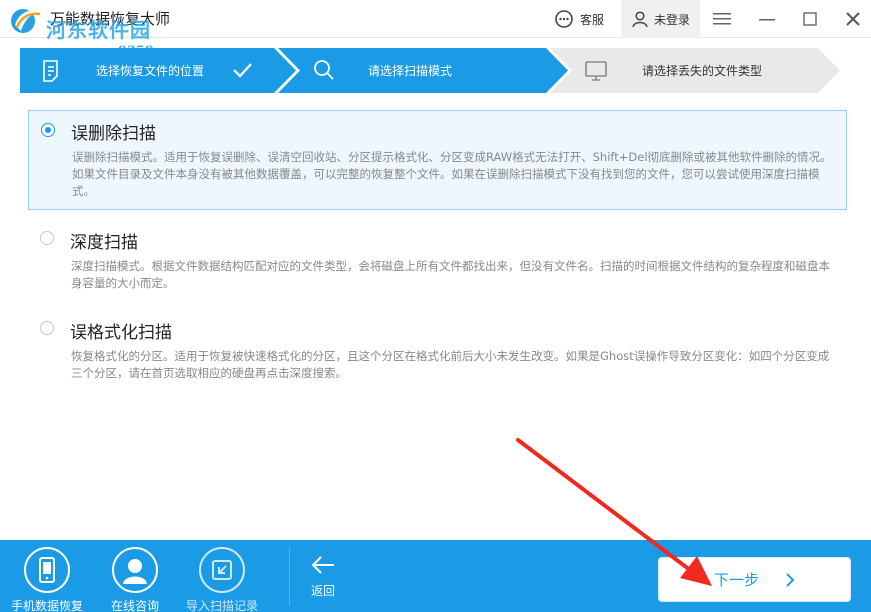 The width and height of the screenshot is (871, 612). Describe the element at coordinates (289, 577) in the screenshot. I see `toolbar-divider` at that location.